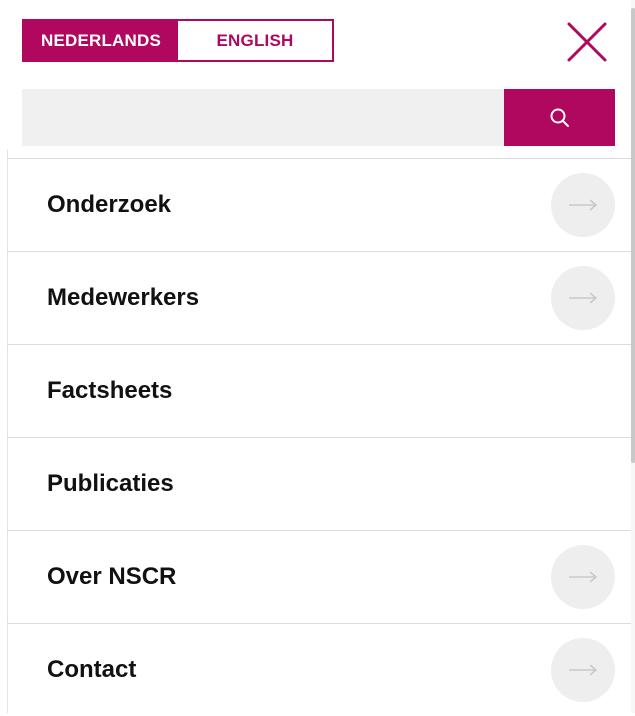 The image size is (635, 716). I want to click on close-button, so click(587, 42).